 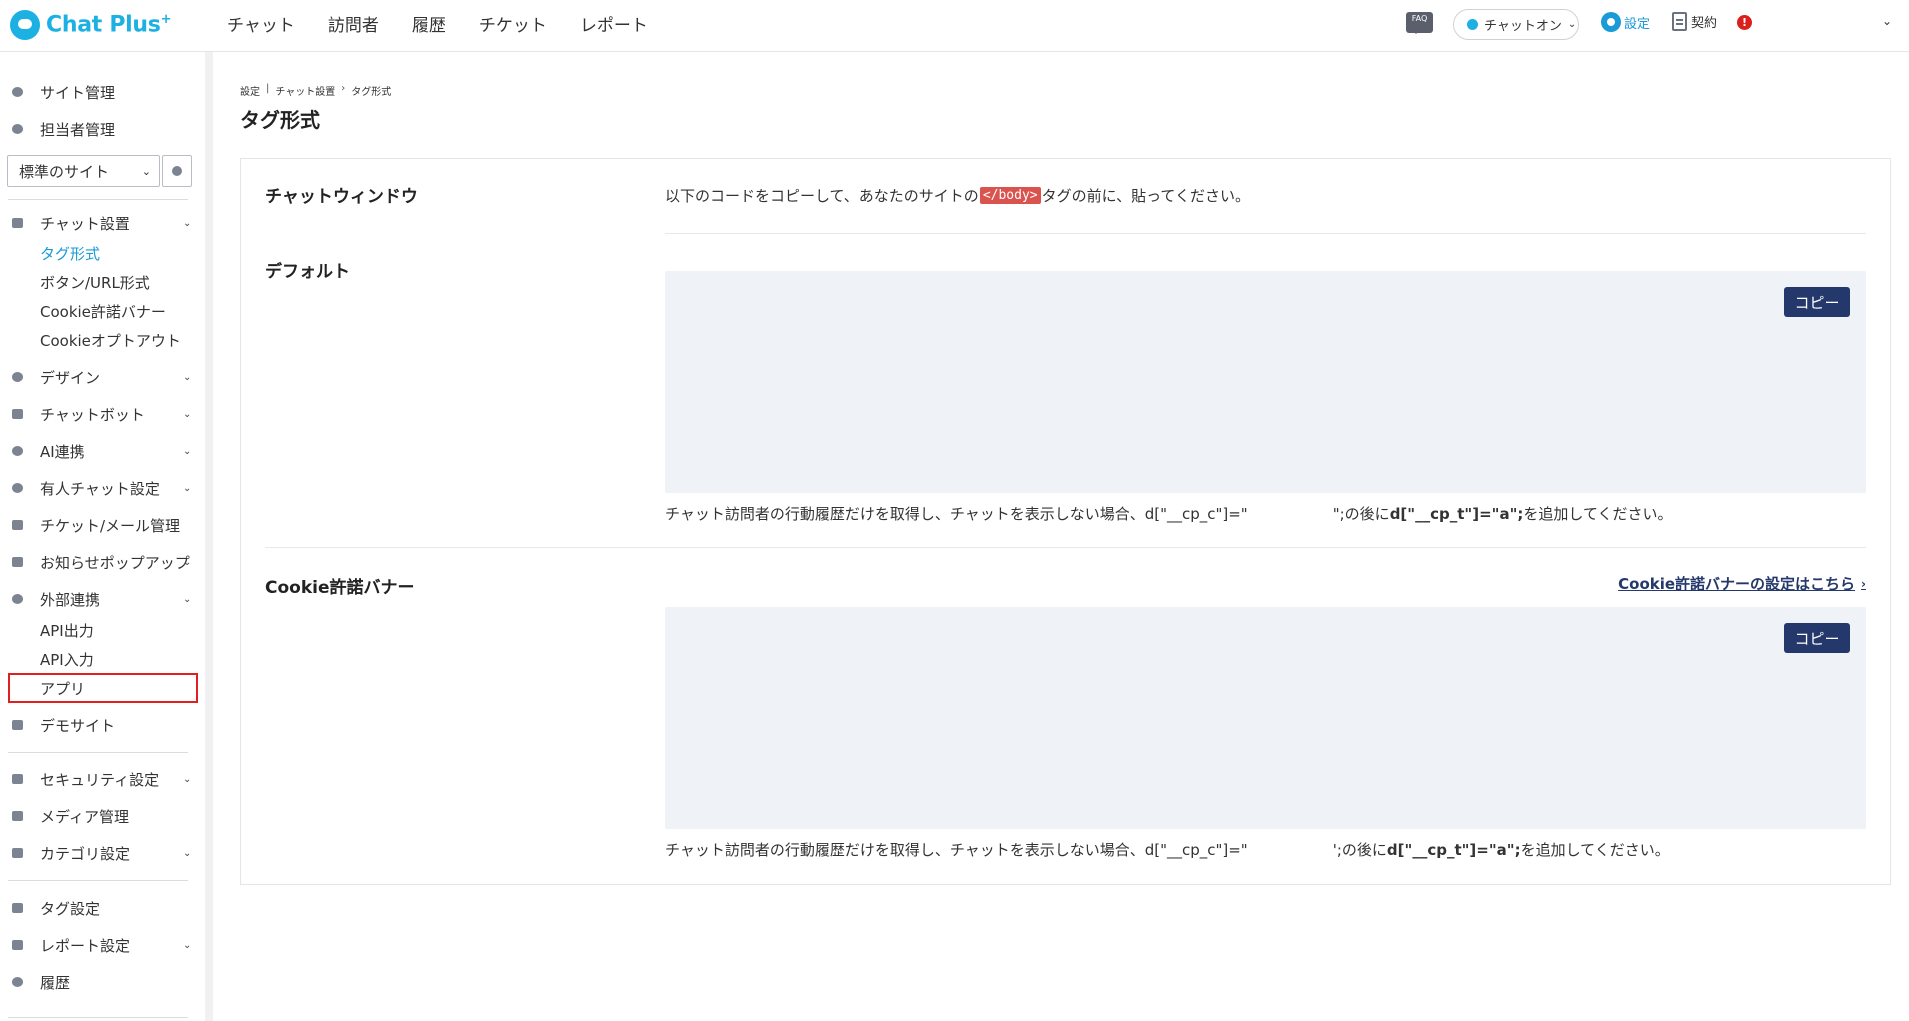 What do you see at coordinates (1744, 22) in the screenshot?
I see `alert-icon: !` at bounding box center [1744, 22].